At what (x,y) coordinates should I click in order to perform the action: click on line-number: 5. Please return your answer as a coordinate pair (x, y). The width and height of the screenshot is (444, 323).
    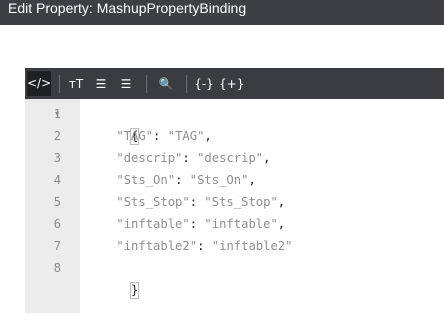
    Looking at the image, I should click on (57, 202).